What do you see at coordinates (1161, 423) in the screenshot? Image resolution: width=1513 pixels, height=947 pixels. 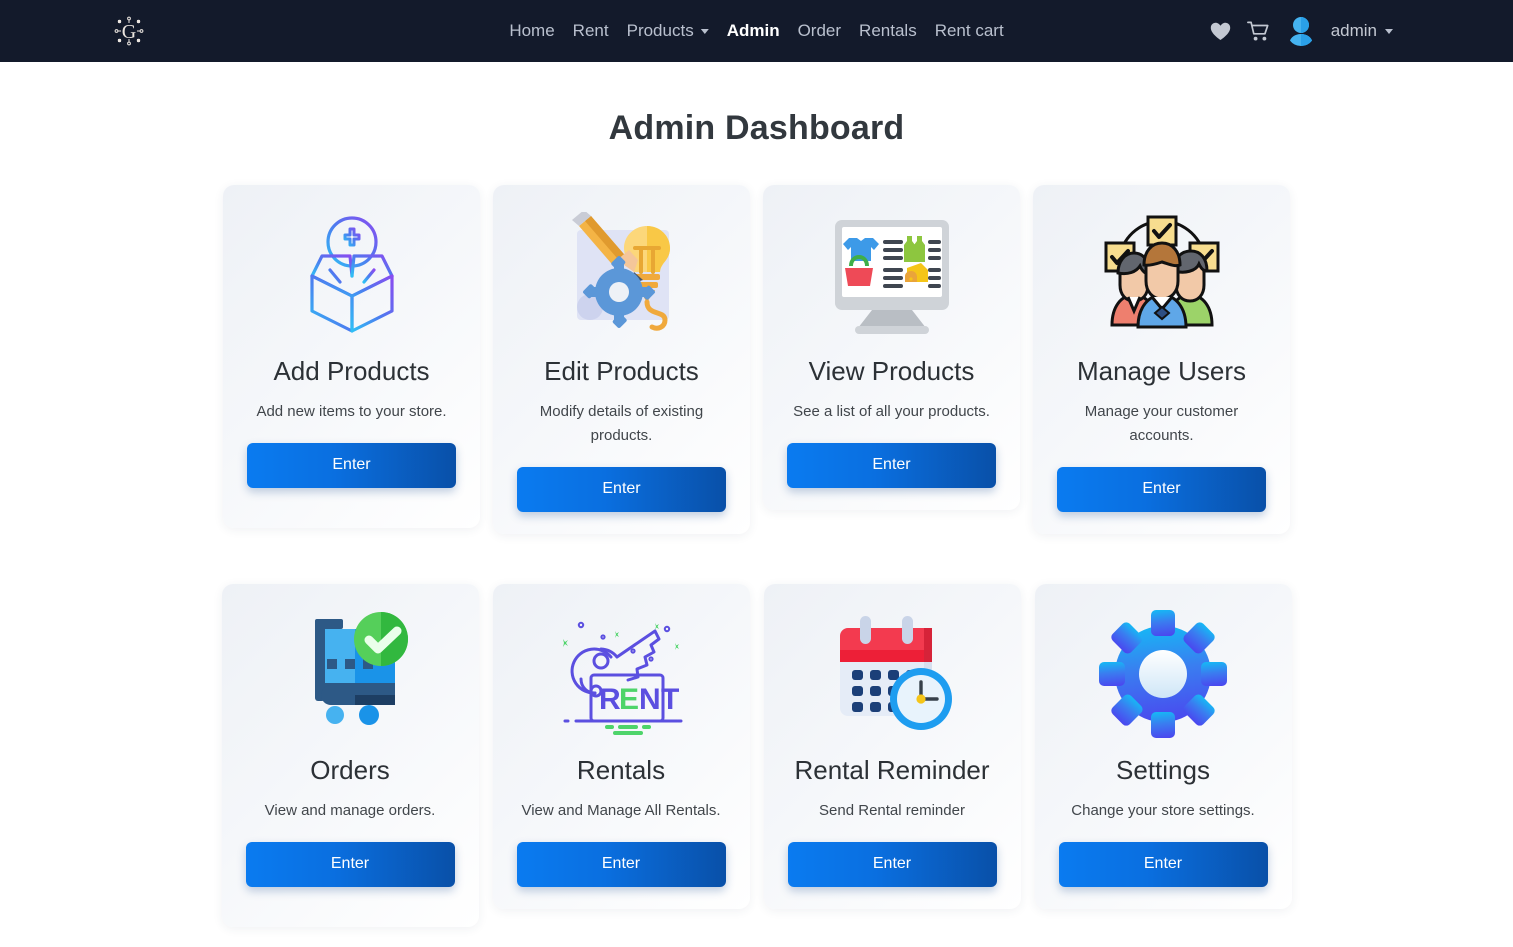 I see `card-description: Manage your customer accounts.` at bounding box center [1161, 423].